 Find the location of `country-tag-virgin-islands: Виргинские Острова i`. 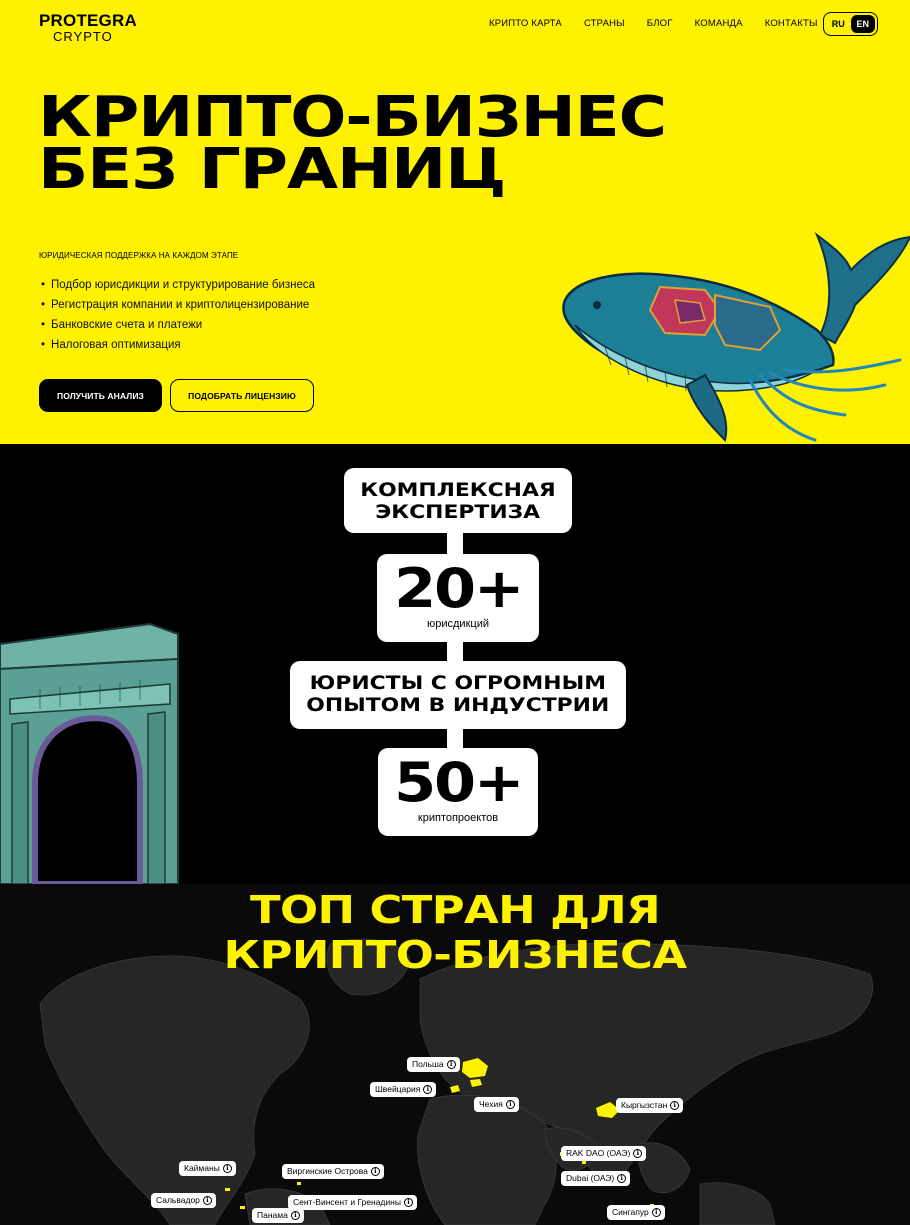

country-tag-virgin-islands: Виргинские Острова i is located at coordinates (333, 1171).